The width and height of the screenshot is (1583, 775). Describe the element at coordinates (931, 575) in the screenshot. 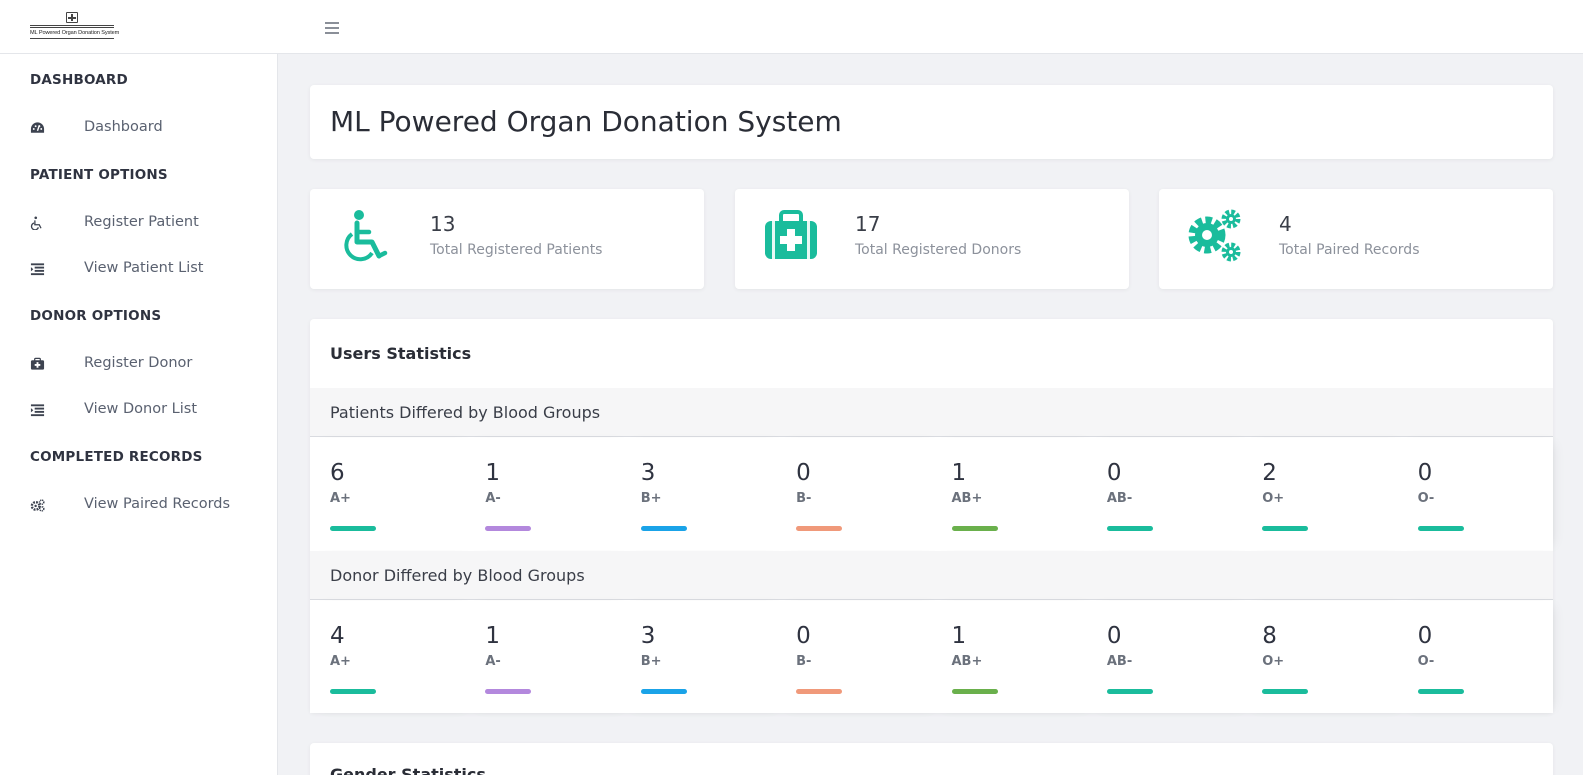

I see `donors-blood-groups-header: Donor Differed by Blood Groups` at that location.